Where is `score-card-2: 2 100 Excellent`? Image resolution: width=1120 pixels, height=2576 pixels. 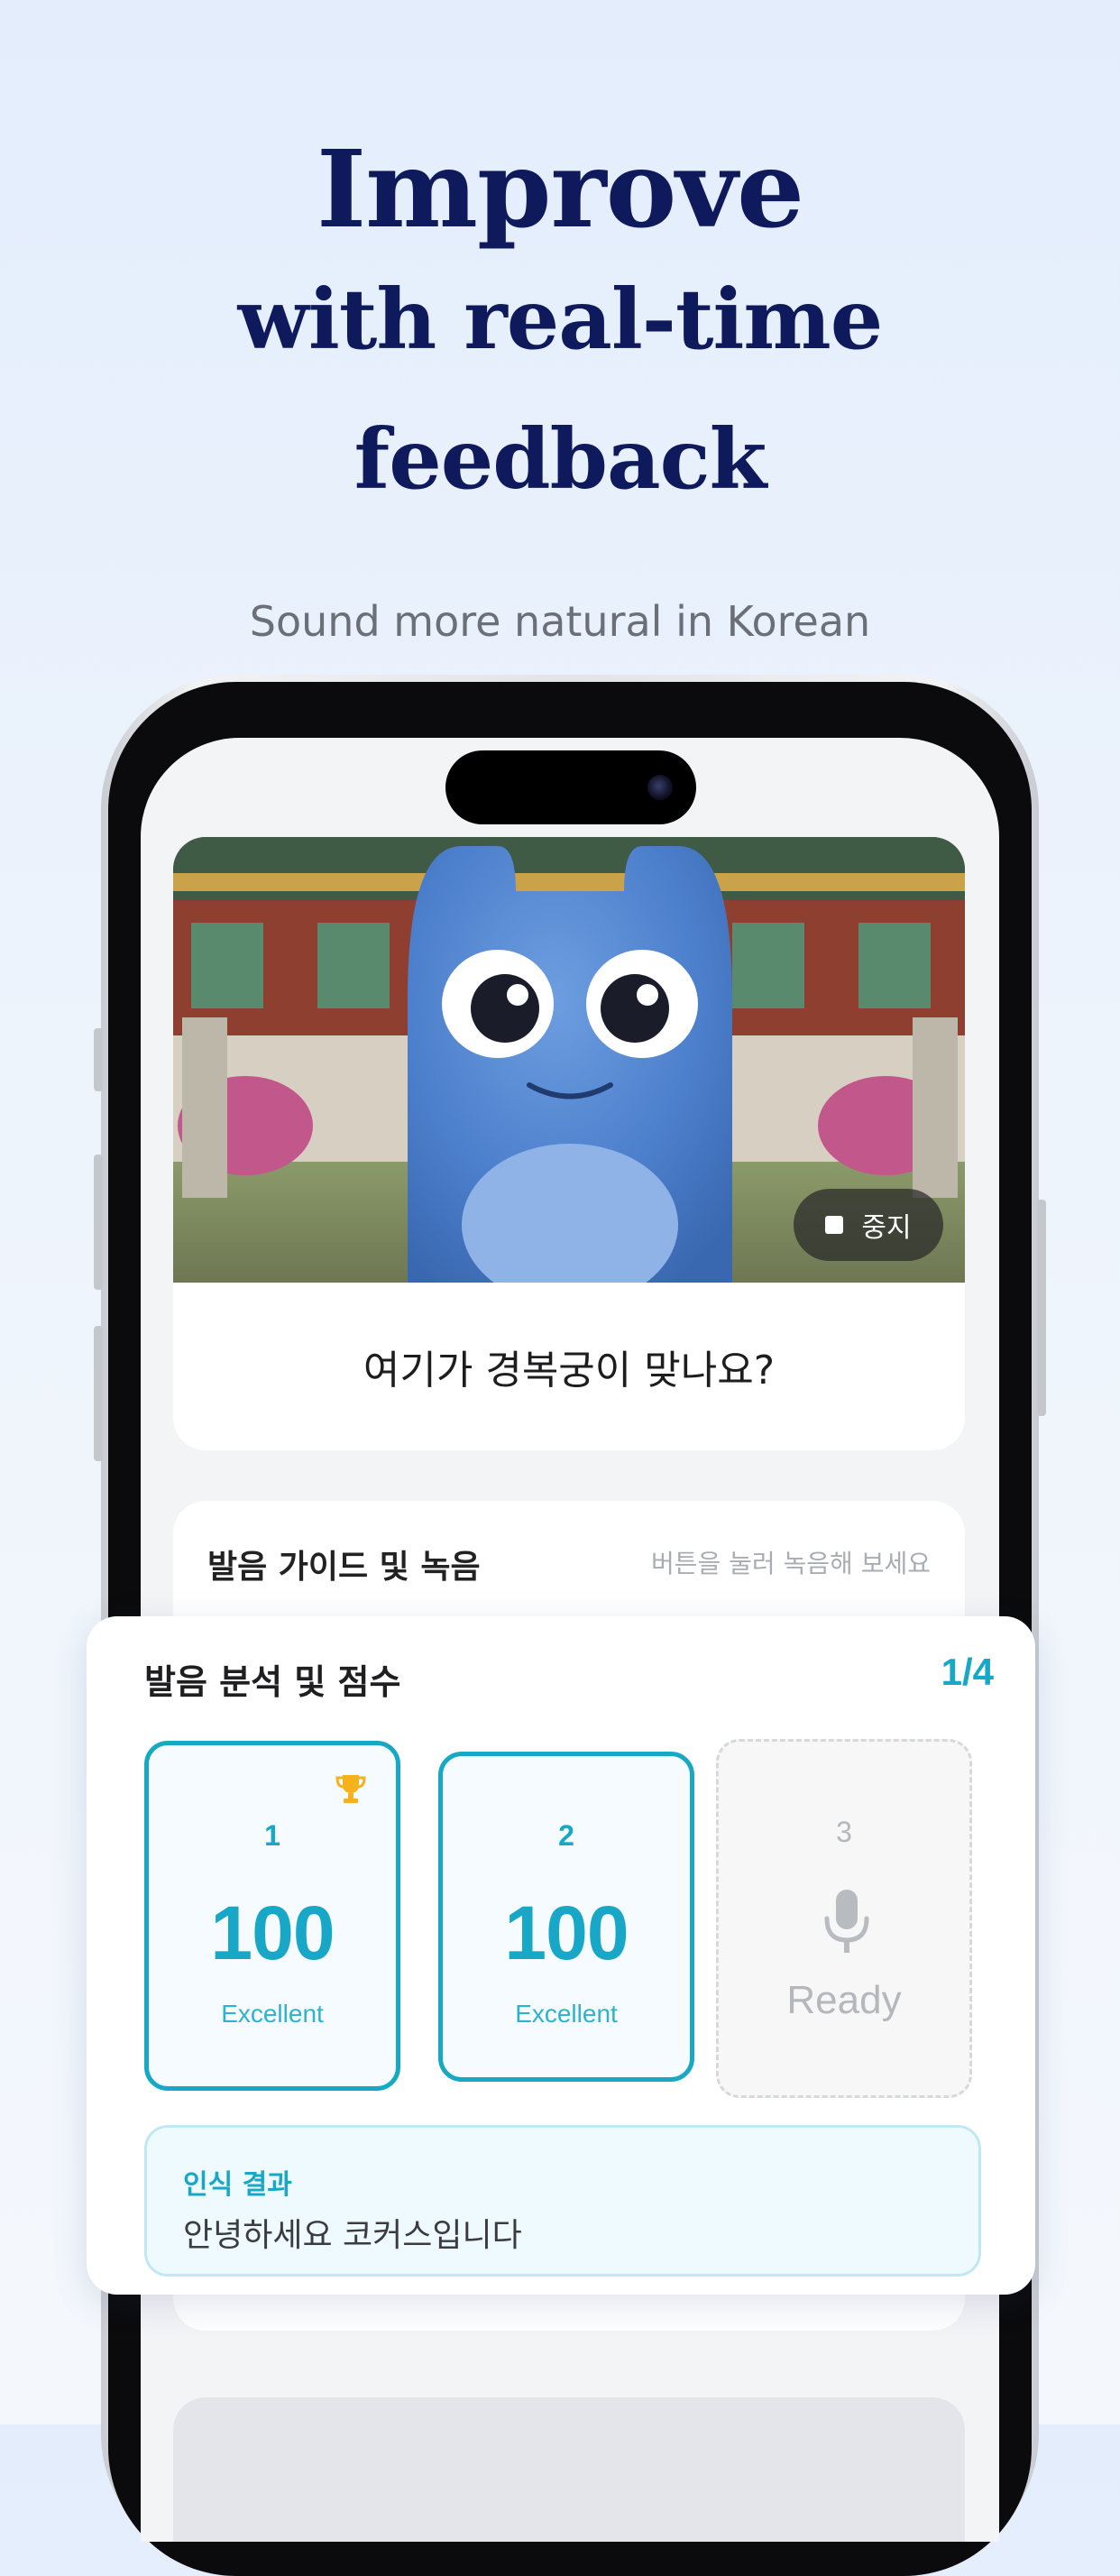
score-card-2: 2 100 Excellent is located at coordinates (566, 1917).